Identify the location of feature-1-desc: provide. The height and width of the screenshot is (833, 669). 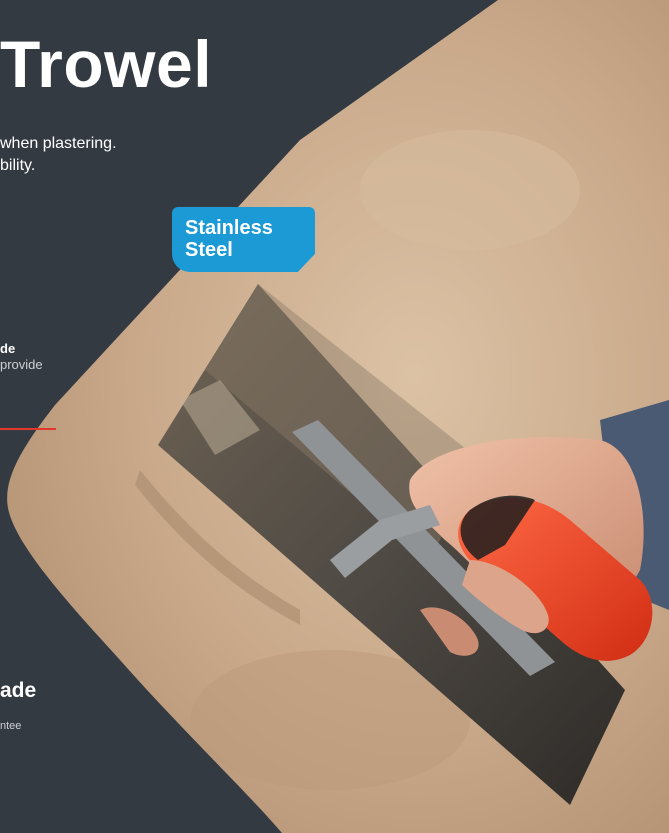
(21, 364).